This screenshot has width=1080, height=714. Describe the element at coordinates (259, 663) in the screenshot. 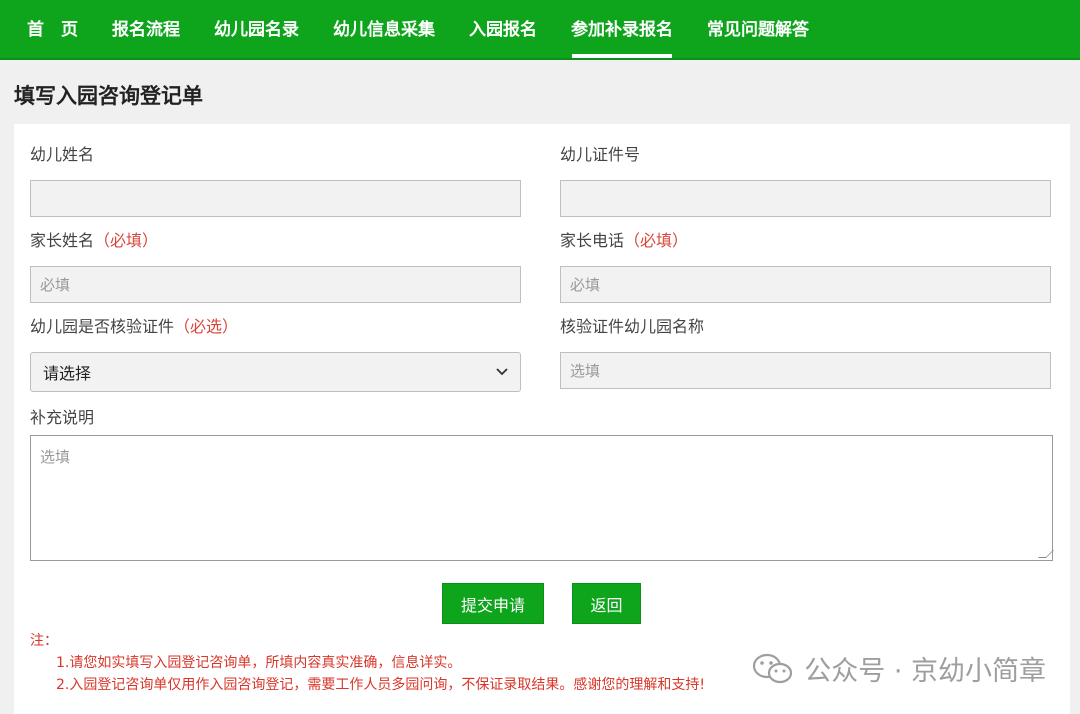

I see `notice-line: 1.请您如实填写入园登记咨询单，所填内容真实准确，信息详实。` at that location.